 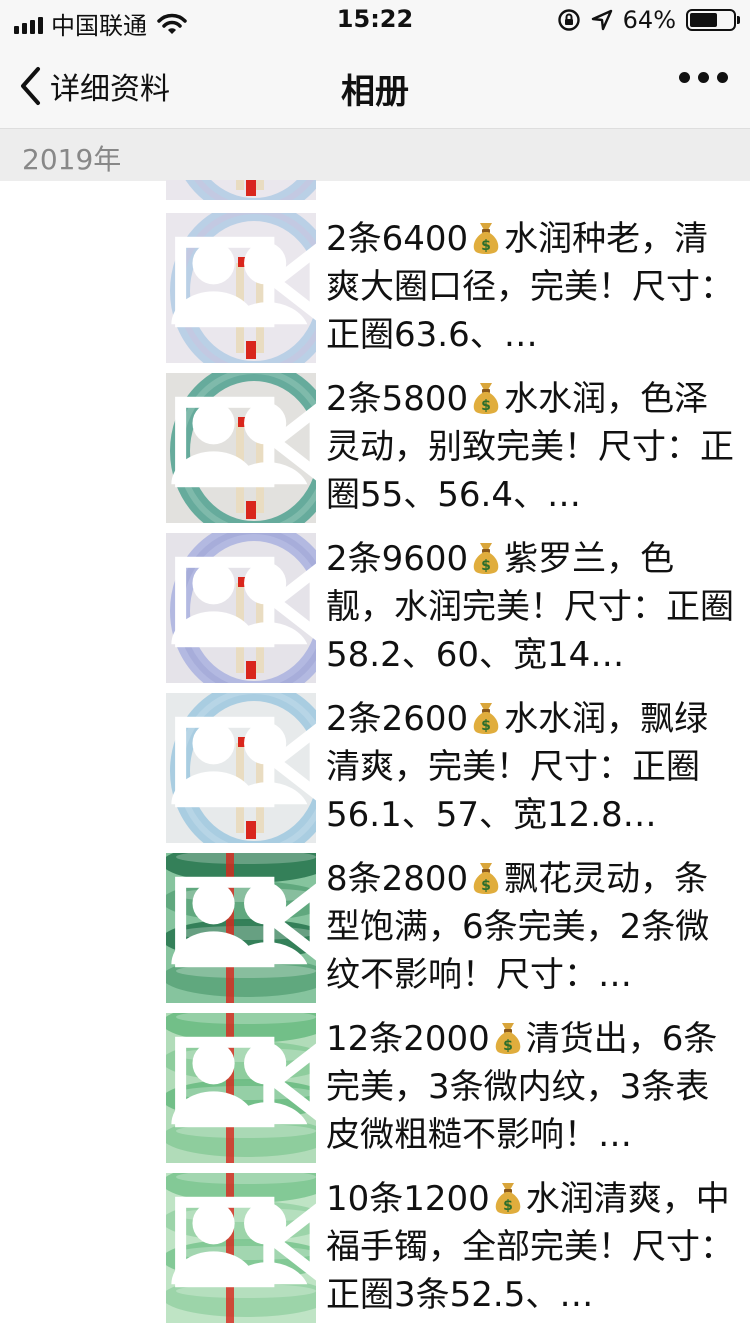 What do you see at coordinates (408, 1199) in the screenshot?
I see `post-price: 10条1200` at bounding box center [408, 1199].